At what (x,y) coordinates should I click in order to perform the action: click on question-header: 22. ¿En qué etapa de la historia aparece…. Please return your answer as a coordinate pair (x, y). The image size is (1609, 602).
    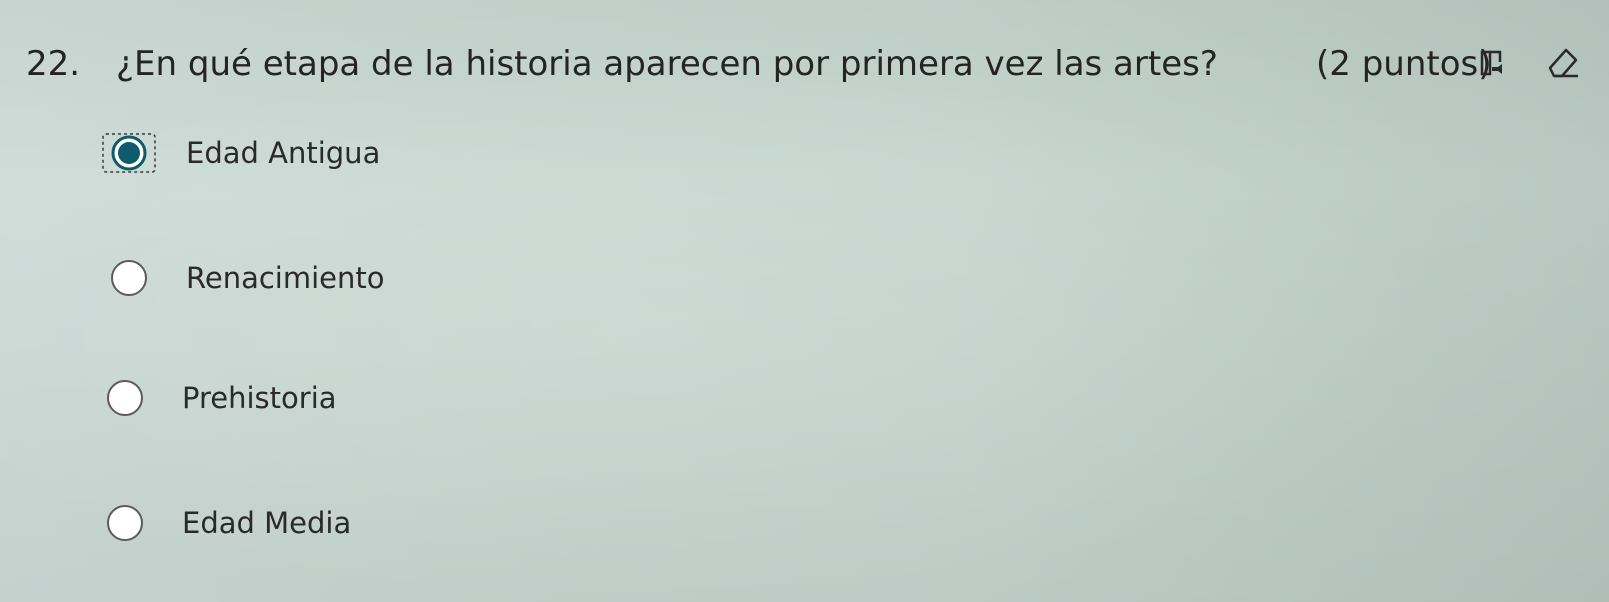
    Looking at the image, I should click on (806, 76).